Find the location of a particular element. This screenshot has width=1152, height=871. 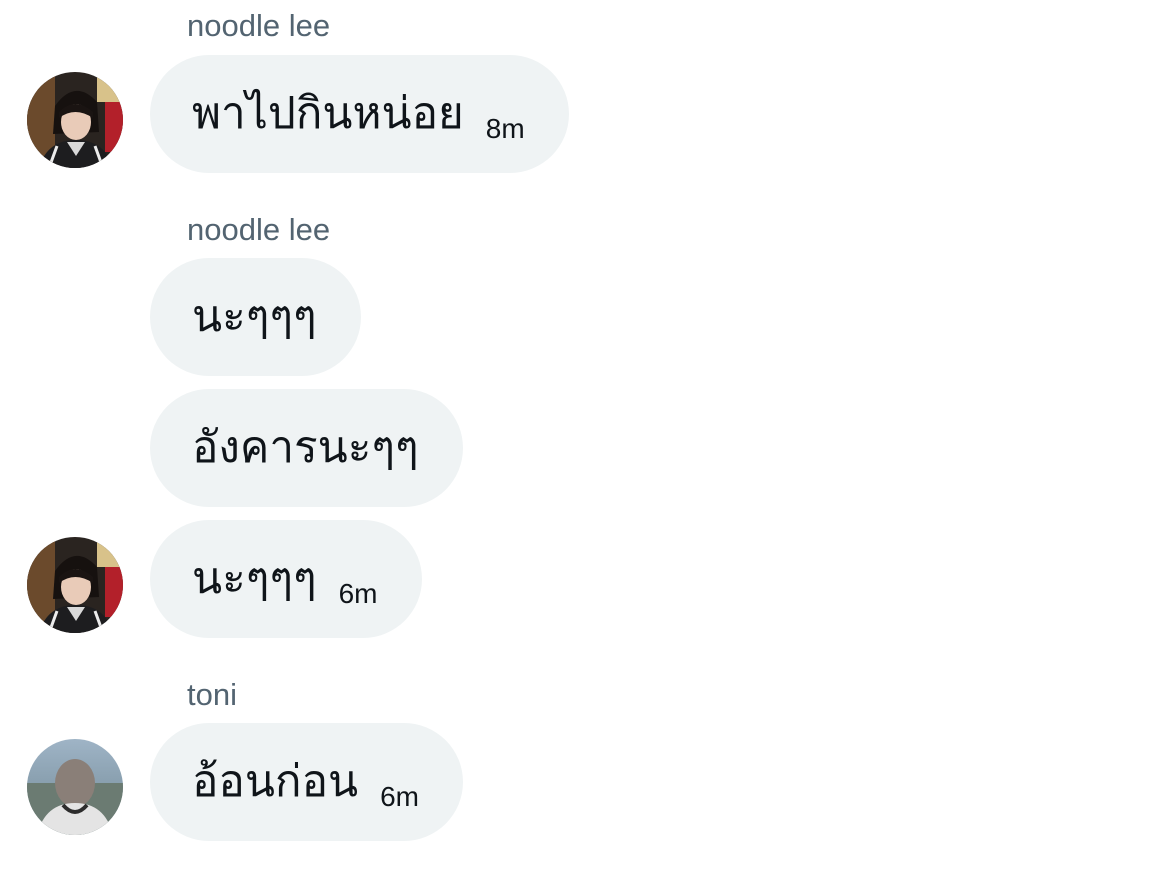

message-bubble: อ้อนก่อน 6m is located at coordinates (306, 782).